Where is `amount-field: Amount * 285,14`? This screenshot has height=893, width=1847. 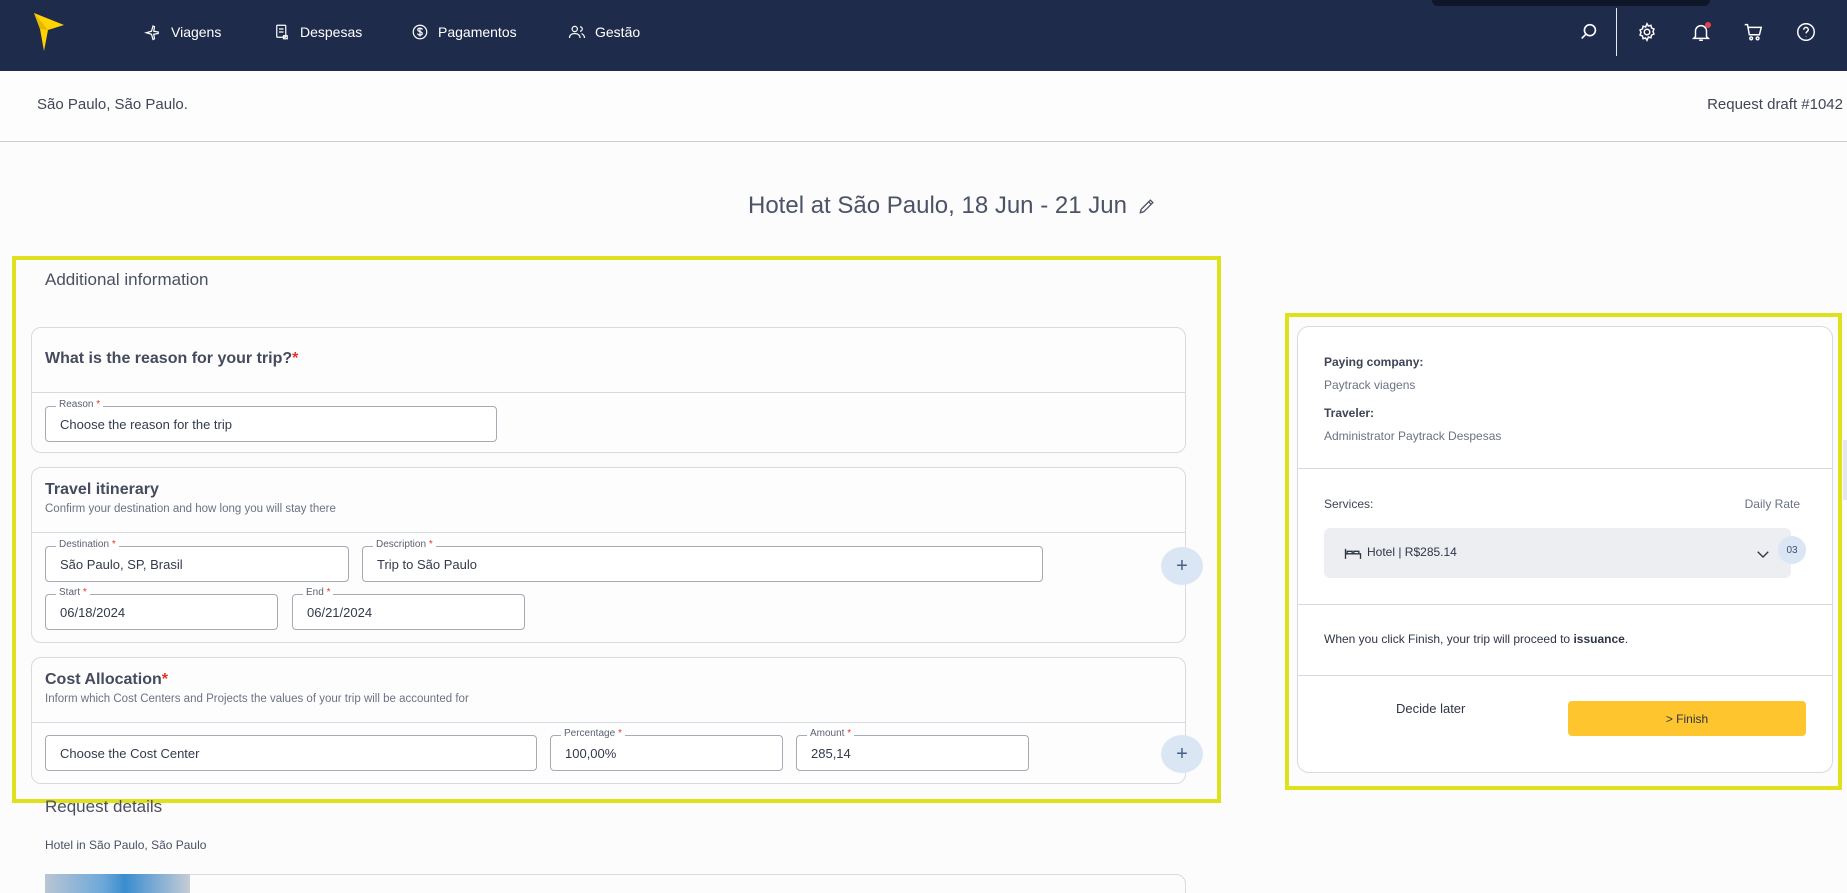
amount-field: Amount * 285,14 is located at coordinates (912, 749).